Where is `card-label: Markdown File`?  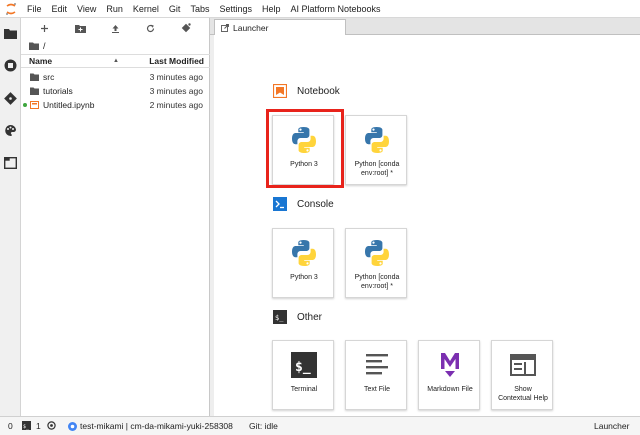 card-label: Markdown File is located at coordinates (450, 389).